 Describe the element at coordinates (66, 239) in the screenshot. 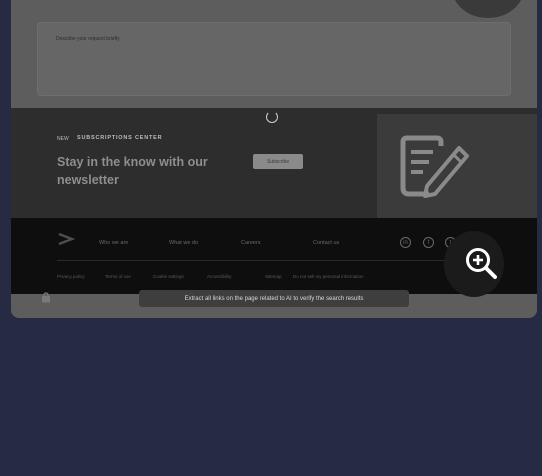

I see `chevron-logo-icon` at that location.